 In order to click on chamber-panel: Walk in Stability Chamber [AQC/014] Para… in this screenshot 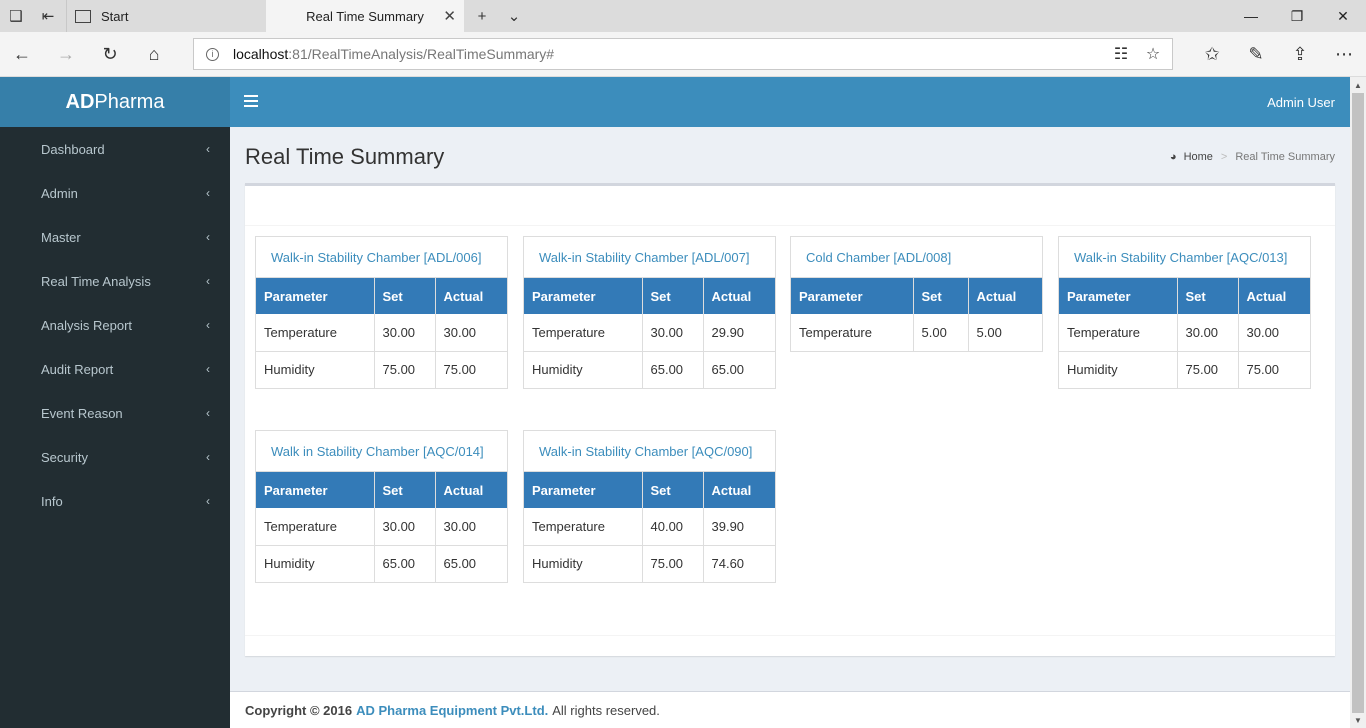, I will do `click(381, 506)`.